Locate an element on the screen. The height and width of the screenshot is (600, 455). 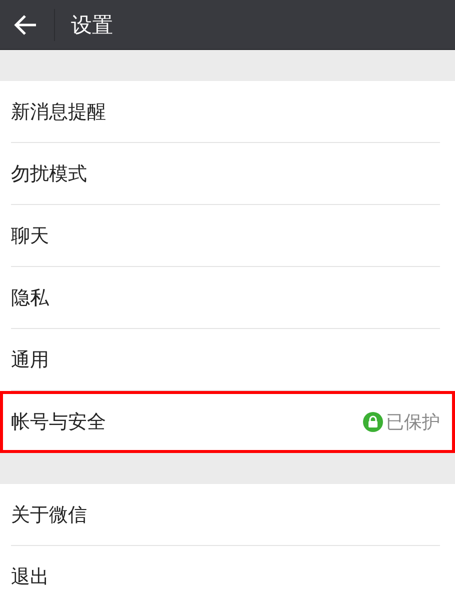
item-label: 关于微信 is located at coordinates (49, 515).